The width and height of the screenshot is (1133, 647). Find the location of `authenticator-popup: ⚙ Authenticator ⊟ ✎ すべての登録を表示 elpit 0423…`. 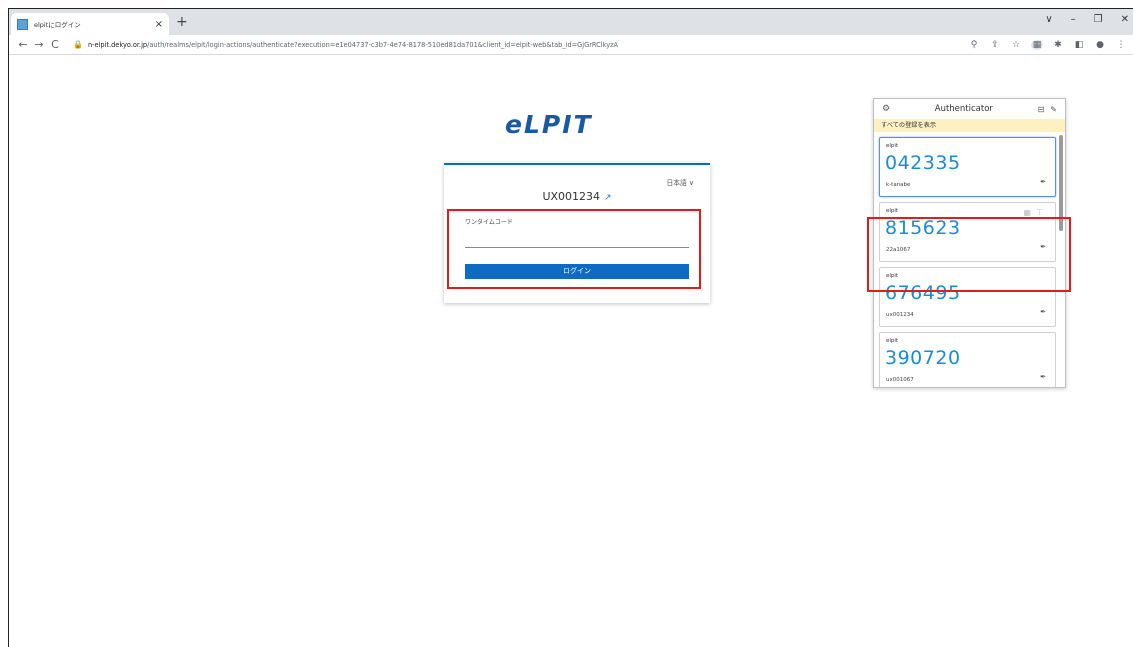

authenticator-popup: ⚙ Authenticator ⊟ ✎ すべての登録を表示 elpit 0423… is located at coordinates (969, 243).